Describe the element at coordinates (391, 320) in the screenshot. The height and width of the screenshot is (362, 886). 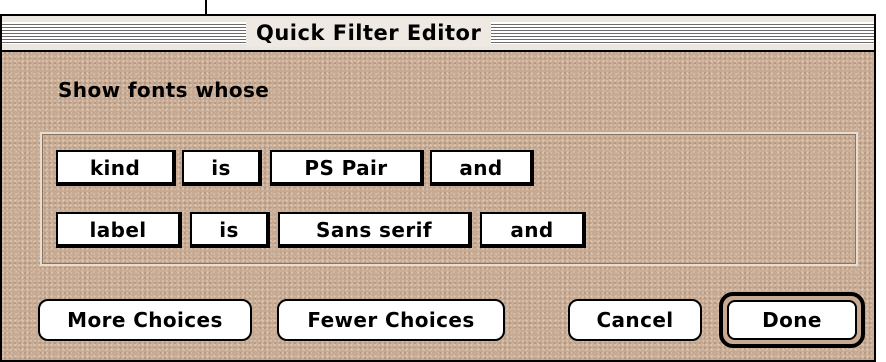
I see `fewer-choices-button: Fewer Choices` at that location.